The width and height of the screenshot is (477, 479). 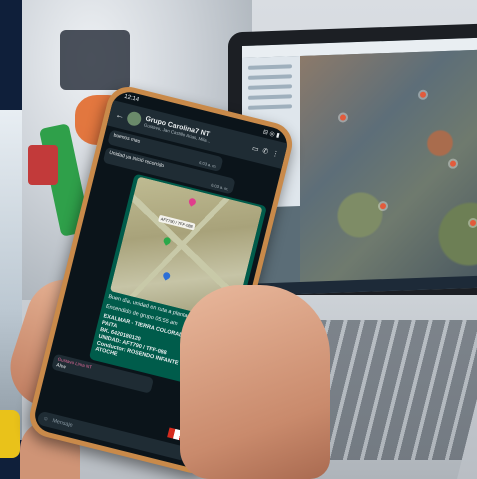 What do you see at coordinates (62, 423) in the screenshot?
I see `input-placeholder: Mensaje` at bounding box center [62, 423].